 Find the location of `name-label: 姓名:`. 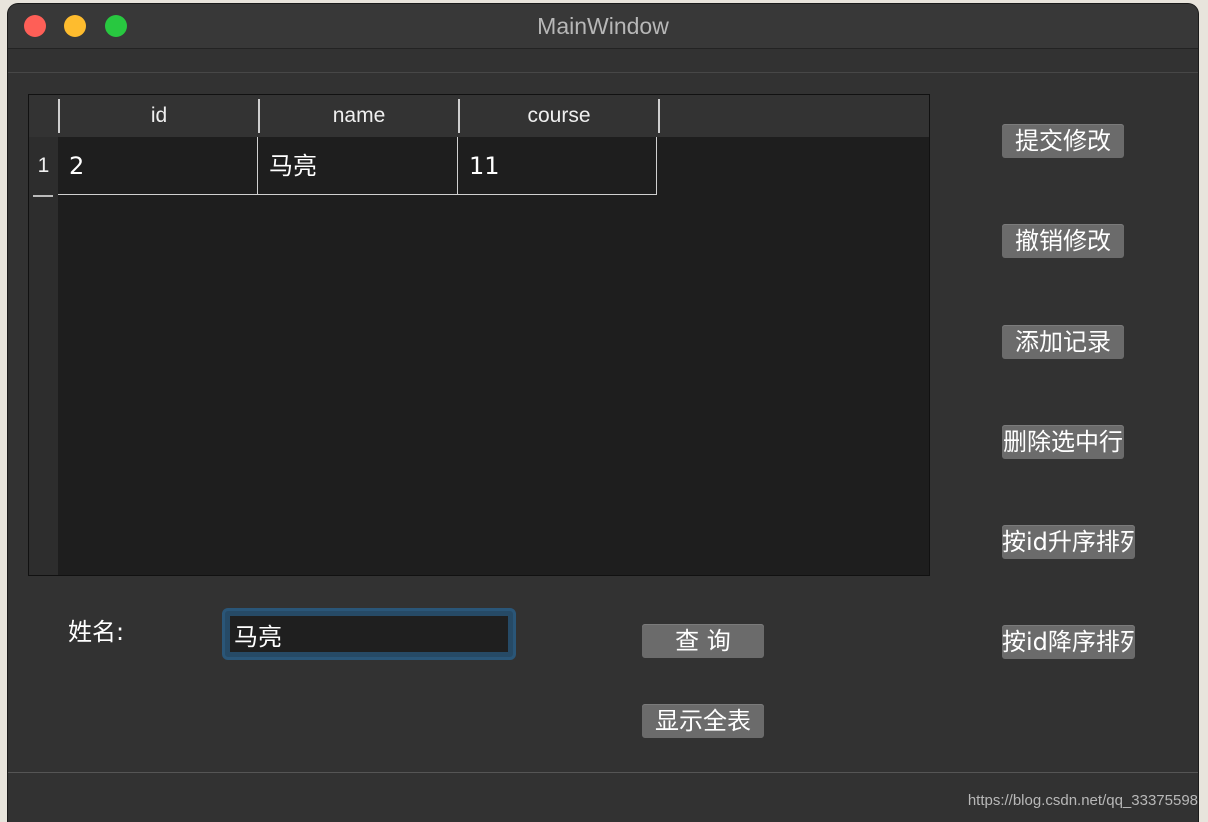

name-label: 姓名: is located at coordinates (96, 632).